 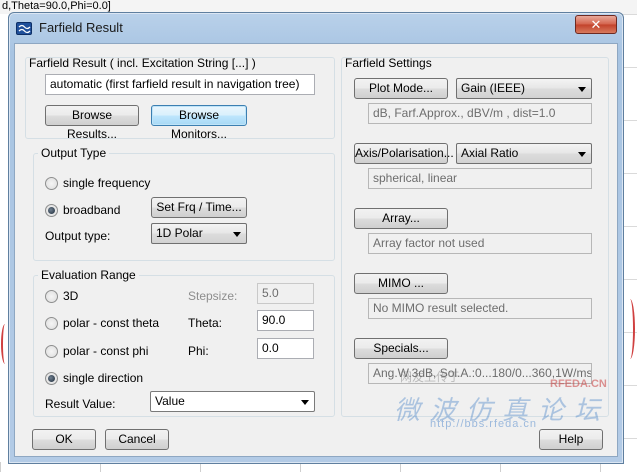 What do you see at coordinates (316, 28) in the screenshot?
I see `title-bar: Farfield Result ✕` at bounding box center [316, 28].